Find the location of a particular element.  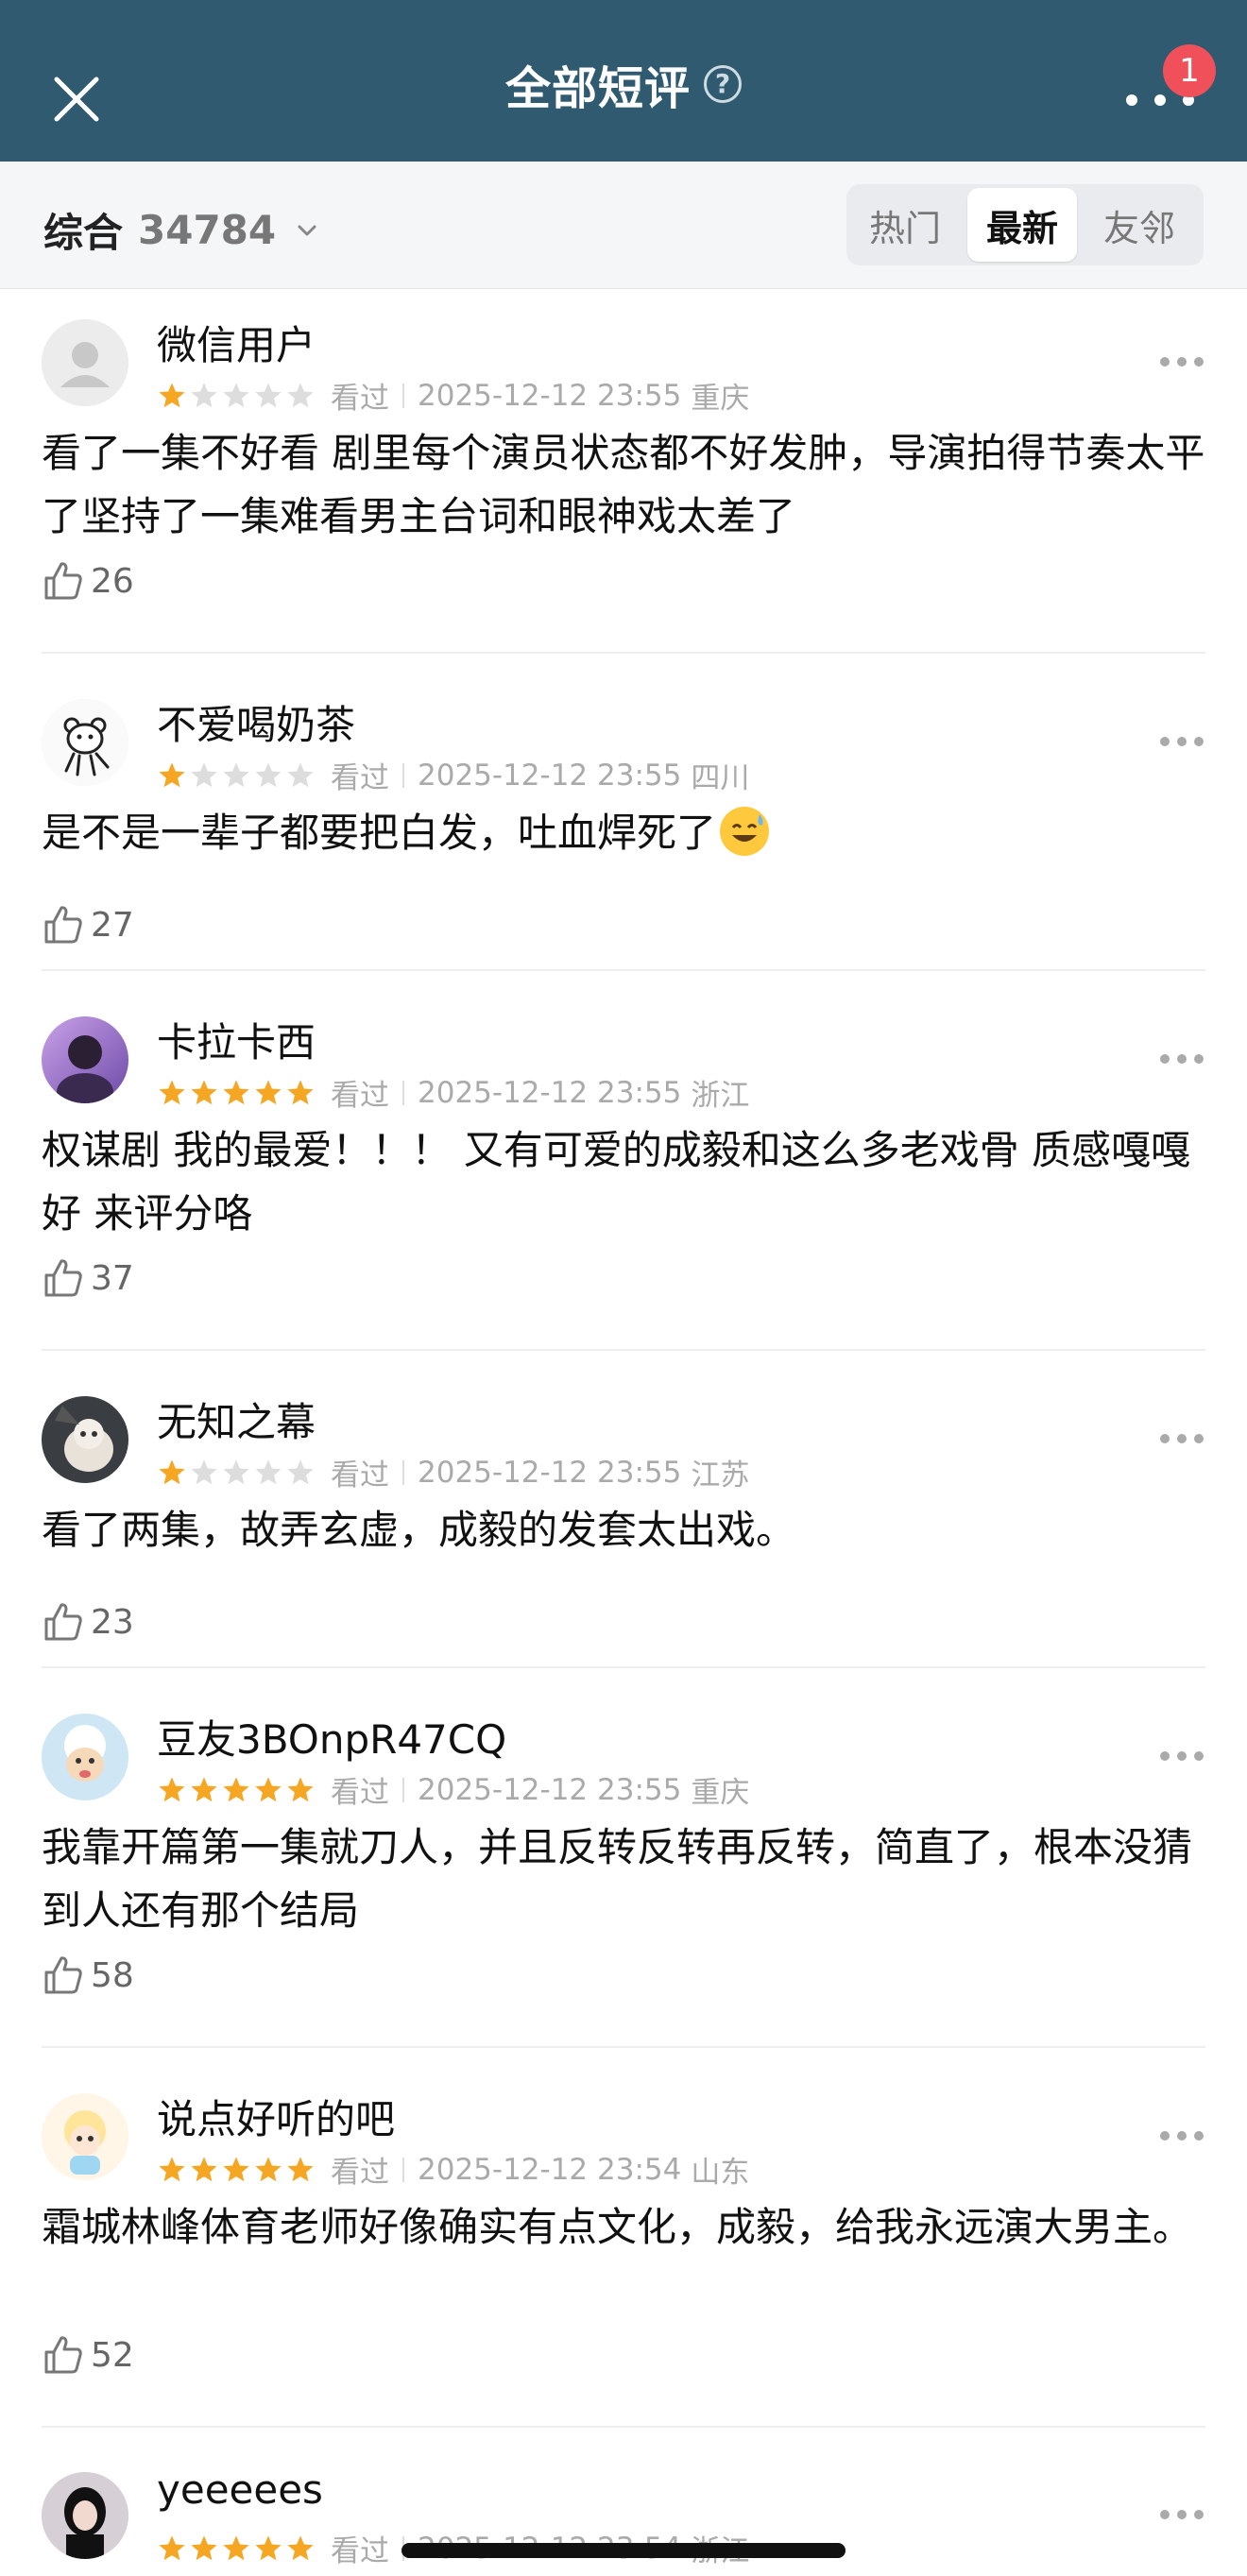

like-button: 37 is located at coordinates (88, 1278).